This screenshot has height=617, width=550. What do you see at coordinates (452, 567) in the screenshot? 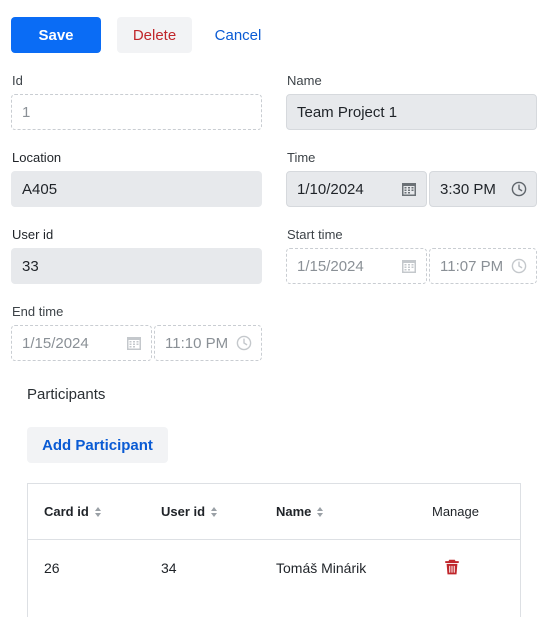
I see `trash-icon` at bounding box center [452, 567].